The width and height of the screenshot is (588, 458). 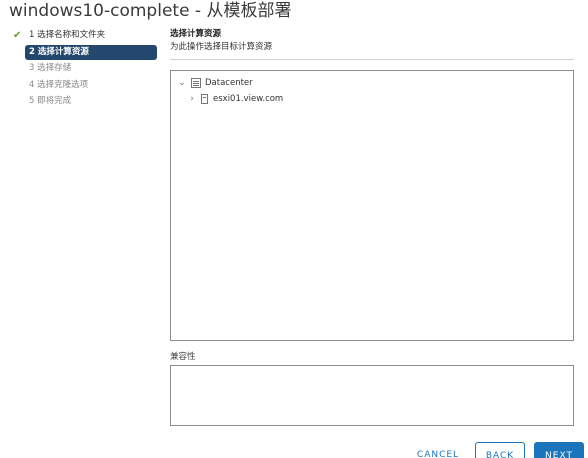 I want to click on step-select-name-folder: ✔ 1 选择名称和文件夹, so click(x=84, y=35).